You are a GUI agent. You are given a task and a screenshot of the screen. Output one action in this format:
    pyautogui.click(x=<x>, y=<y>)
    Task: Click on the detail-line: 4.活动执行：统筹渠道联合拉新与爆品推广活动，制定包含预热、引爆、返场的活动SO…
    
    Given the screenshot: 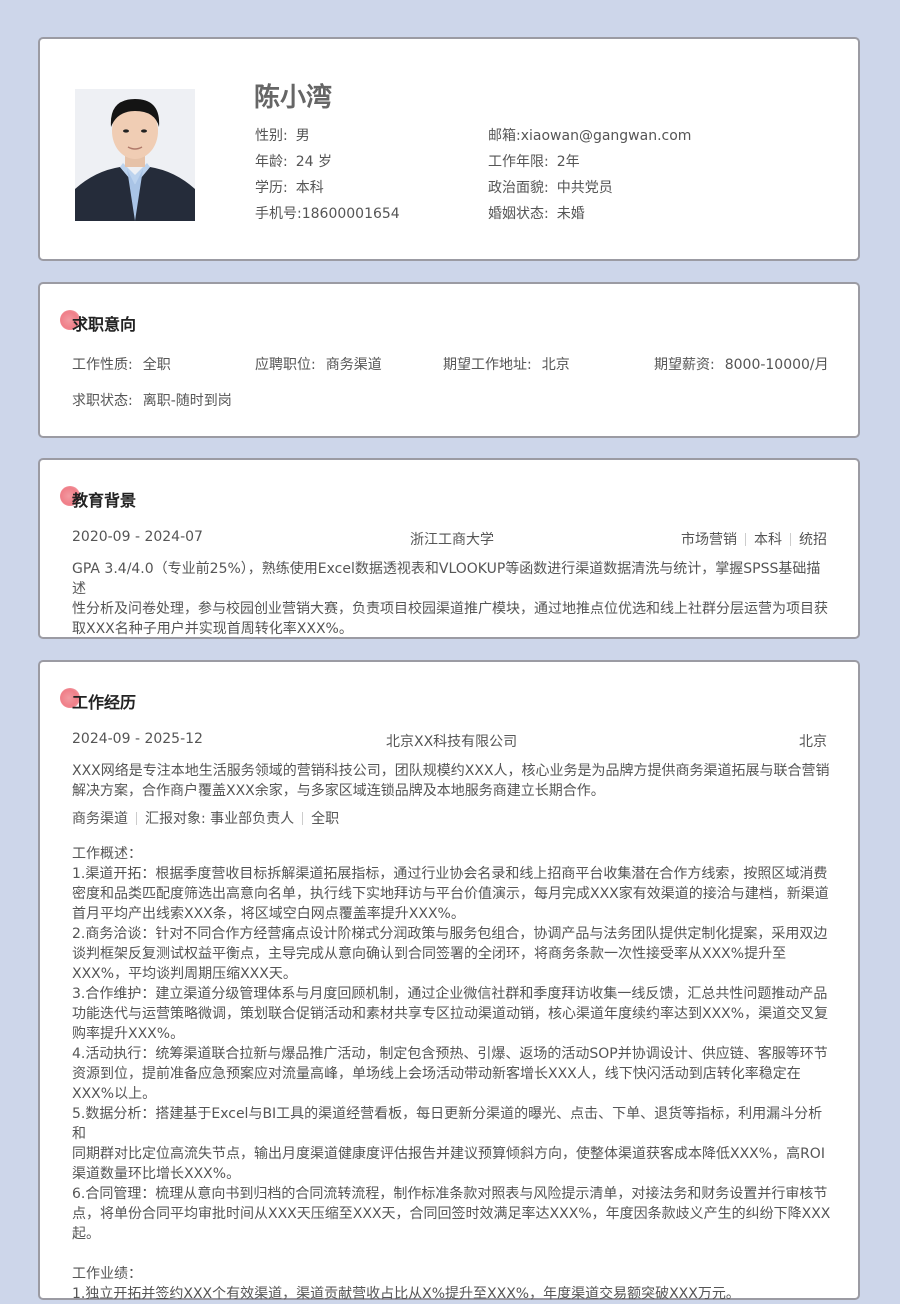 What is the action you would take?
    pyautogui.click(x=450, y=1054)
    